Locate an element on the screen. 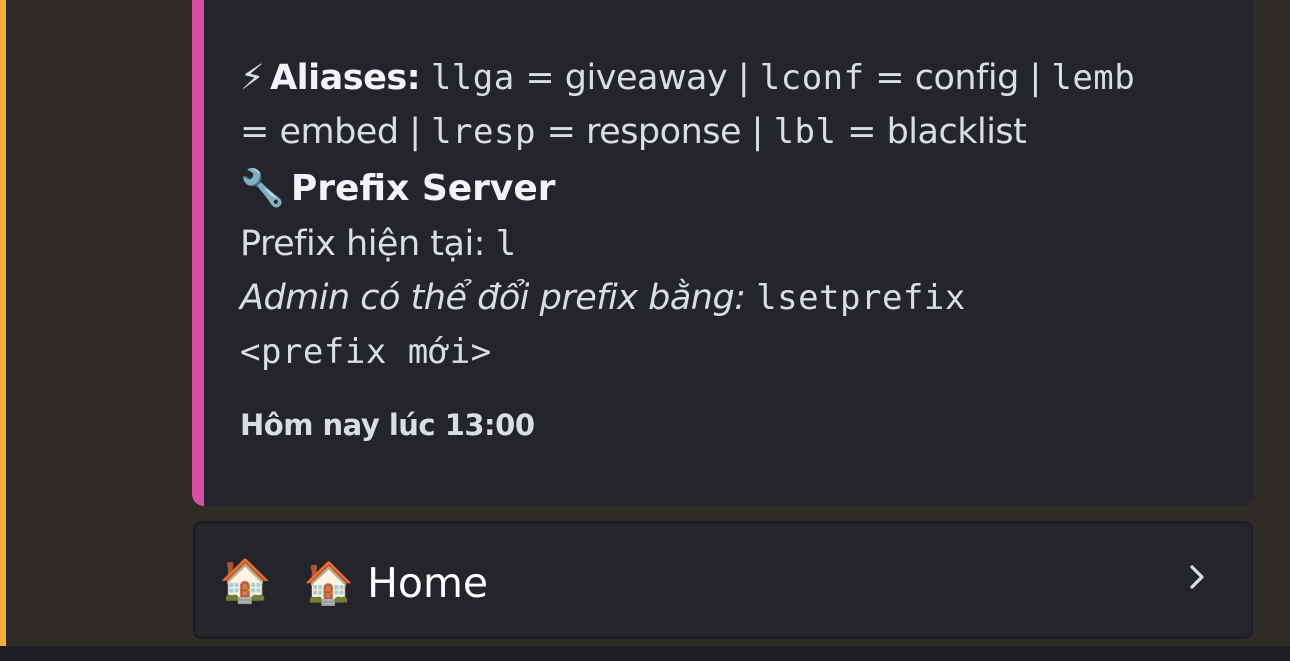  wrench-icon: 🔧 is located at coordinates (262, 188).